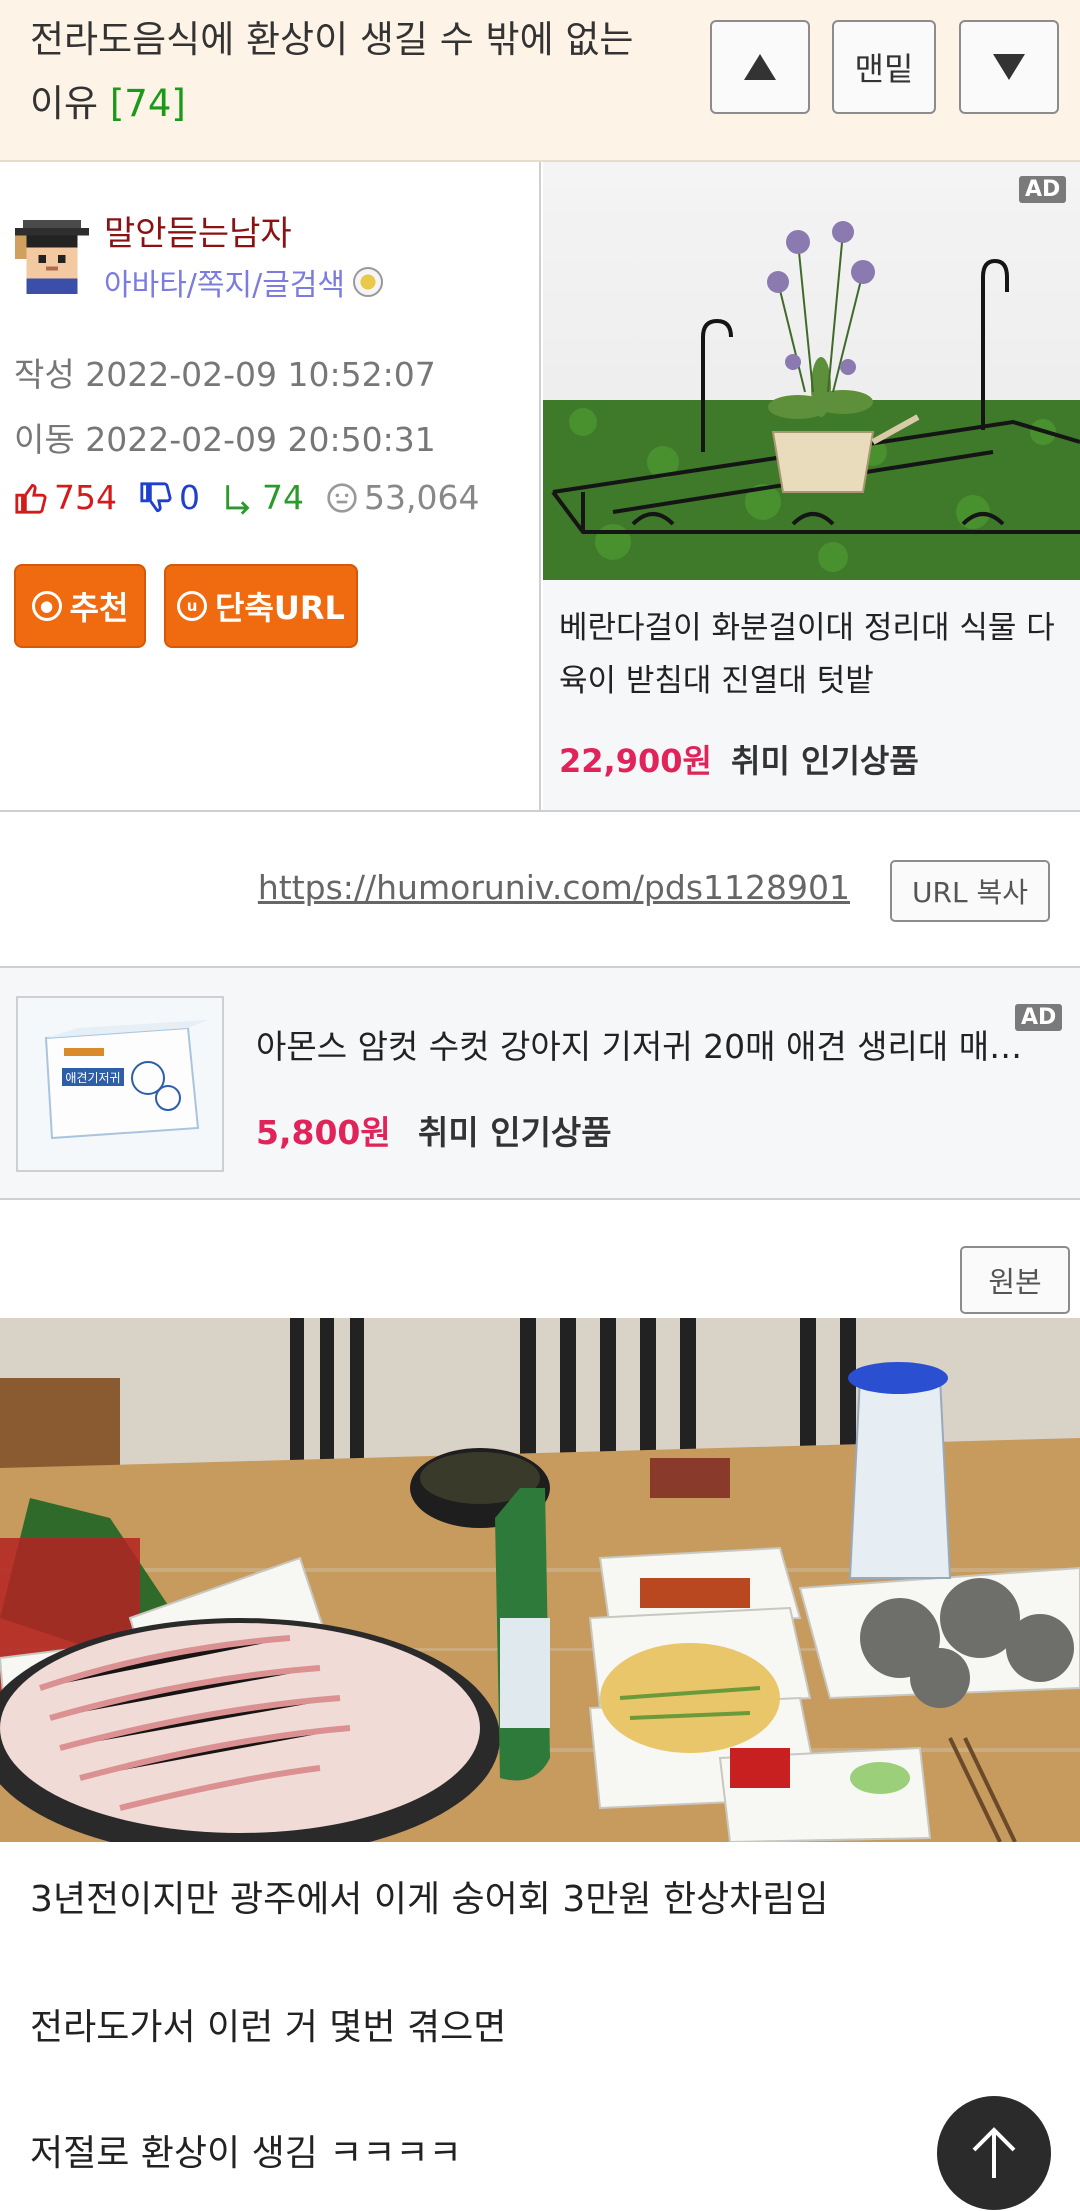  Describe the element at coordinates (52, 257) in the screenshot. I see `avatar` at that location.